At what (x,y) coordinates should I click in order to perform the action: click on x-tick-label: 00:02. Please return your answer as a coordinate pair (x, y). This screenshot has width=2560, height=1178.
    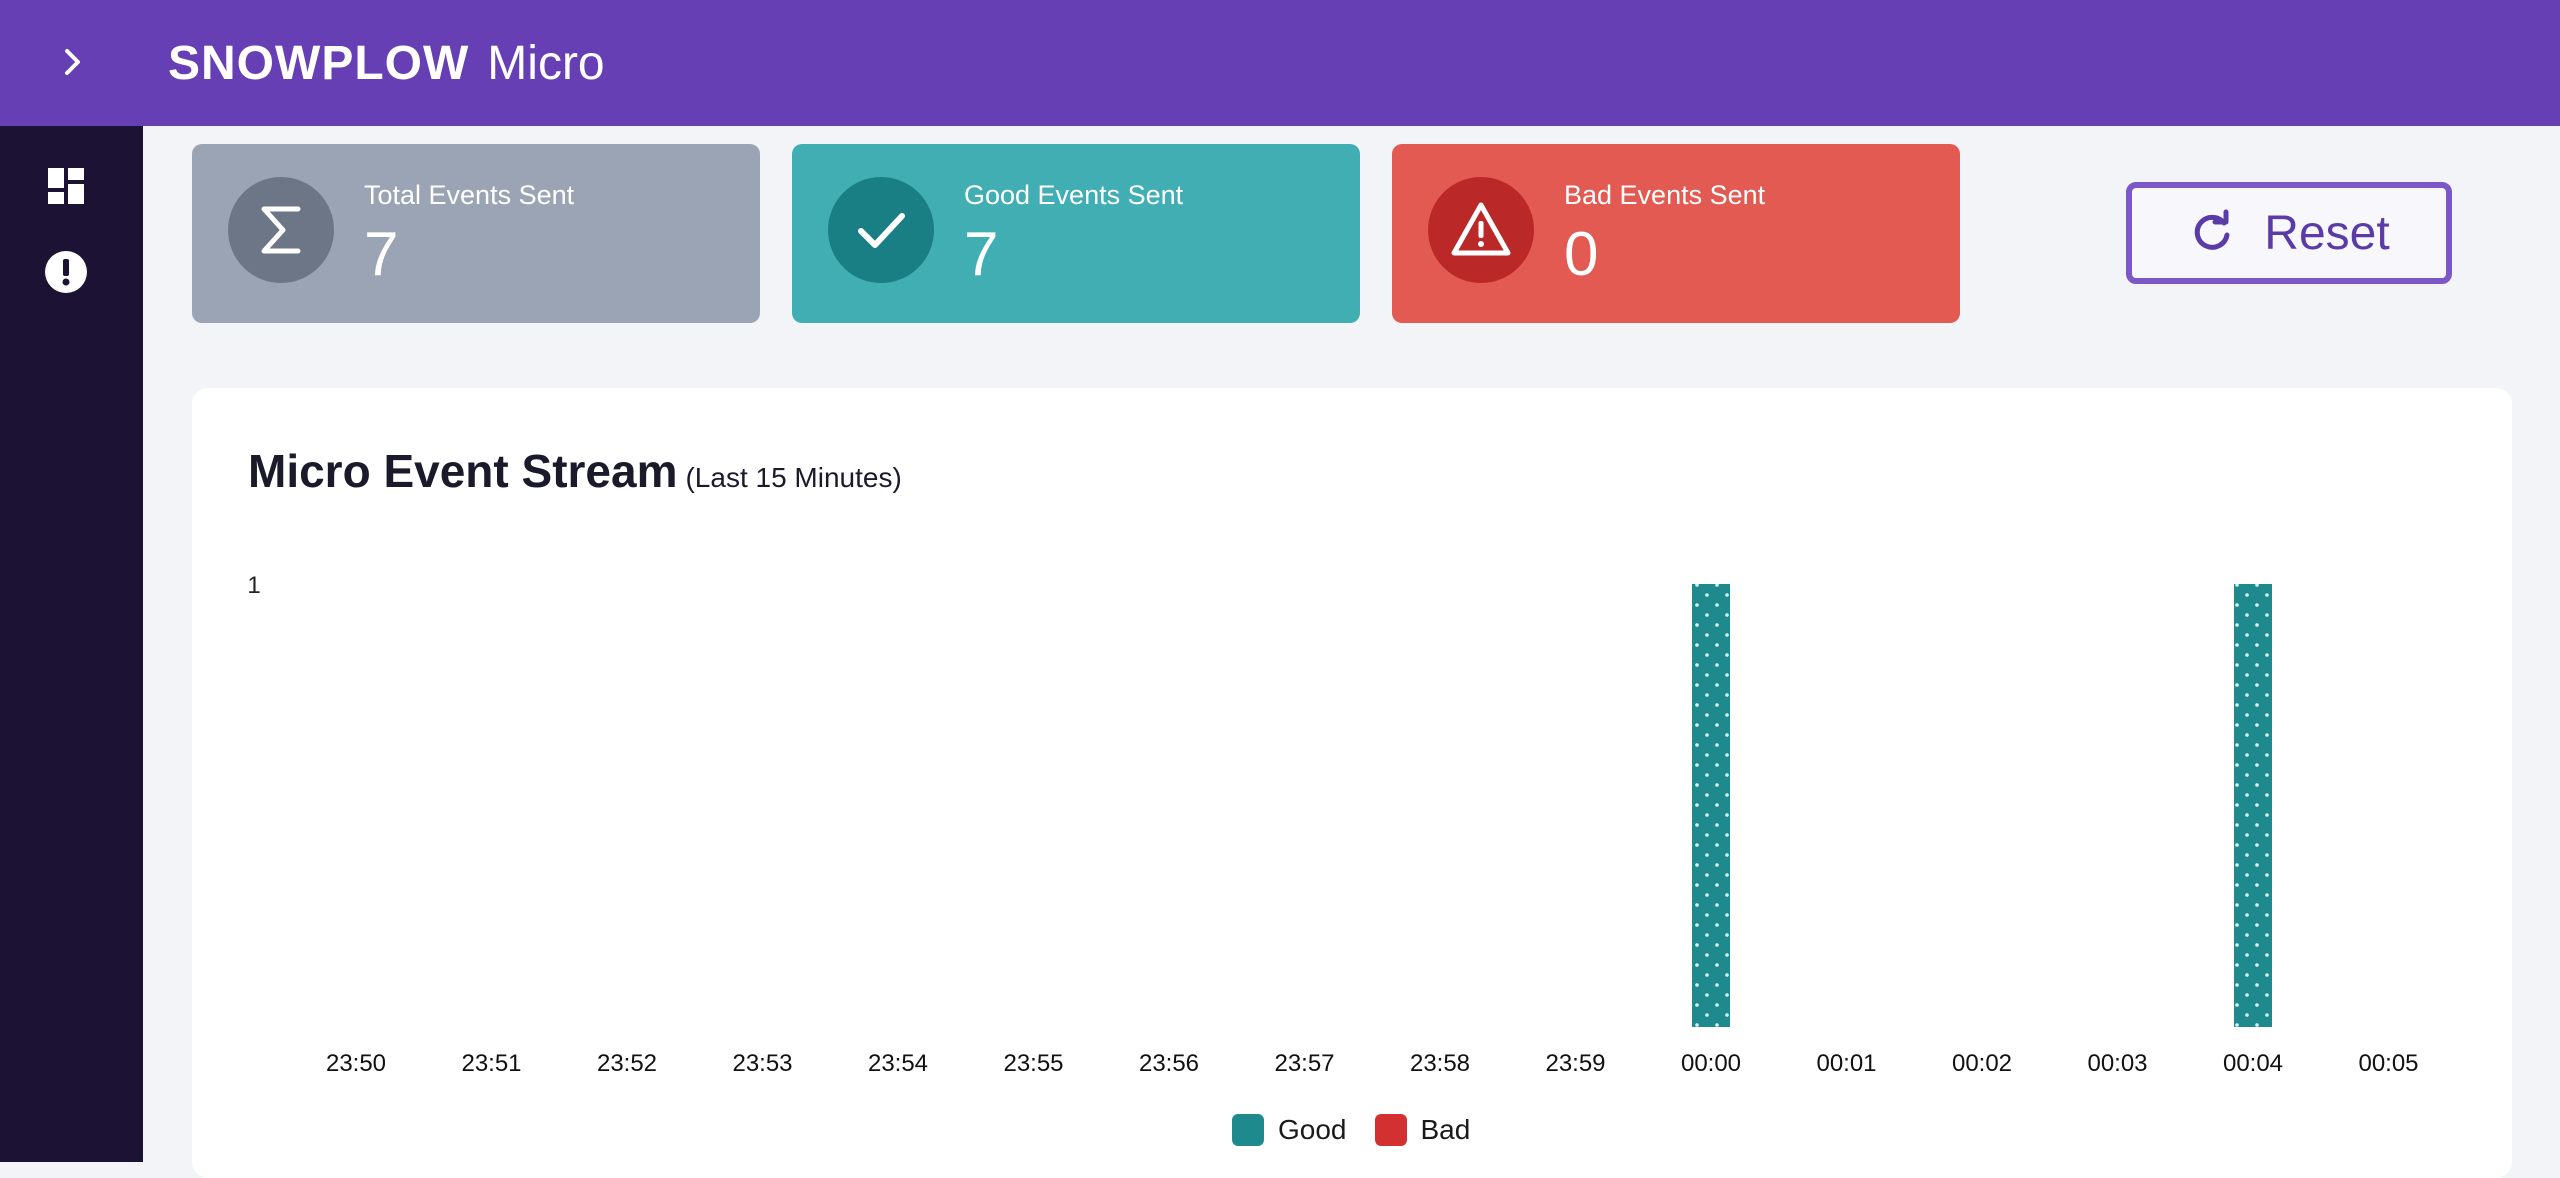
    Looking at the image, I should click on (1982, 1063).